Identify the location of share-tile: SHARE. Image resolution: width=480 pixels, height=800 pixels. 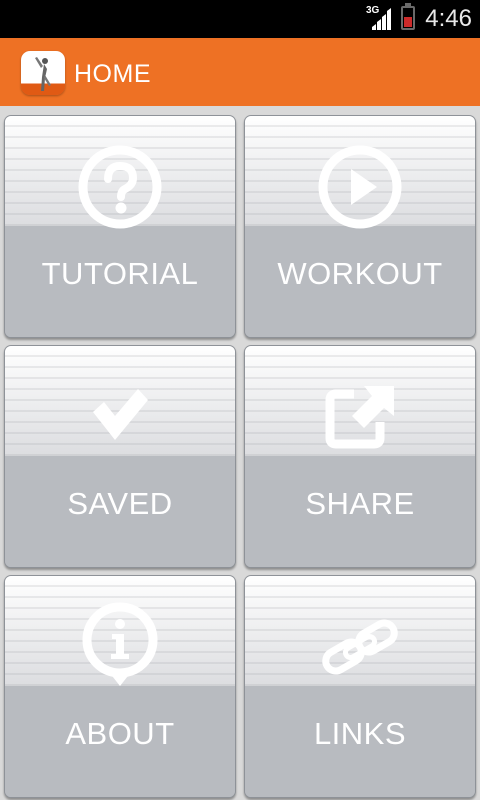
(360, 456).